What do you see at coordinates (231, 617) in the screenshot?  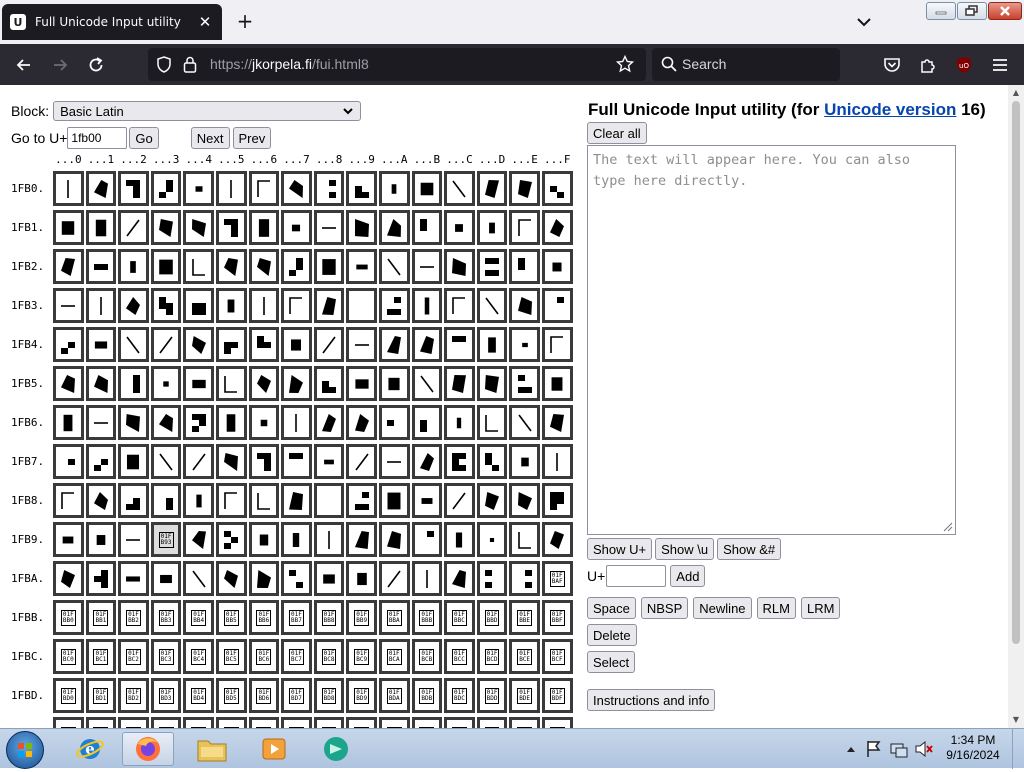 I see `character-cell: 01F BB5` at bounding box center [231, 617].